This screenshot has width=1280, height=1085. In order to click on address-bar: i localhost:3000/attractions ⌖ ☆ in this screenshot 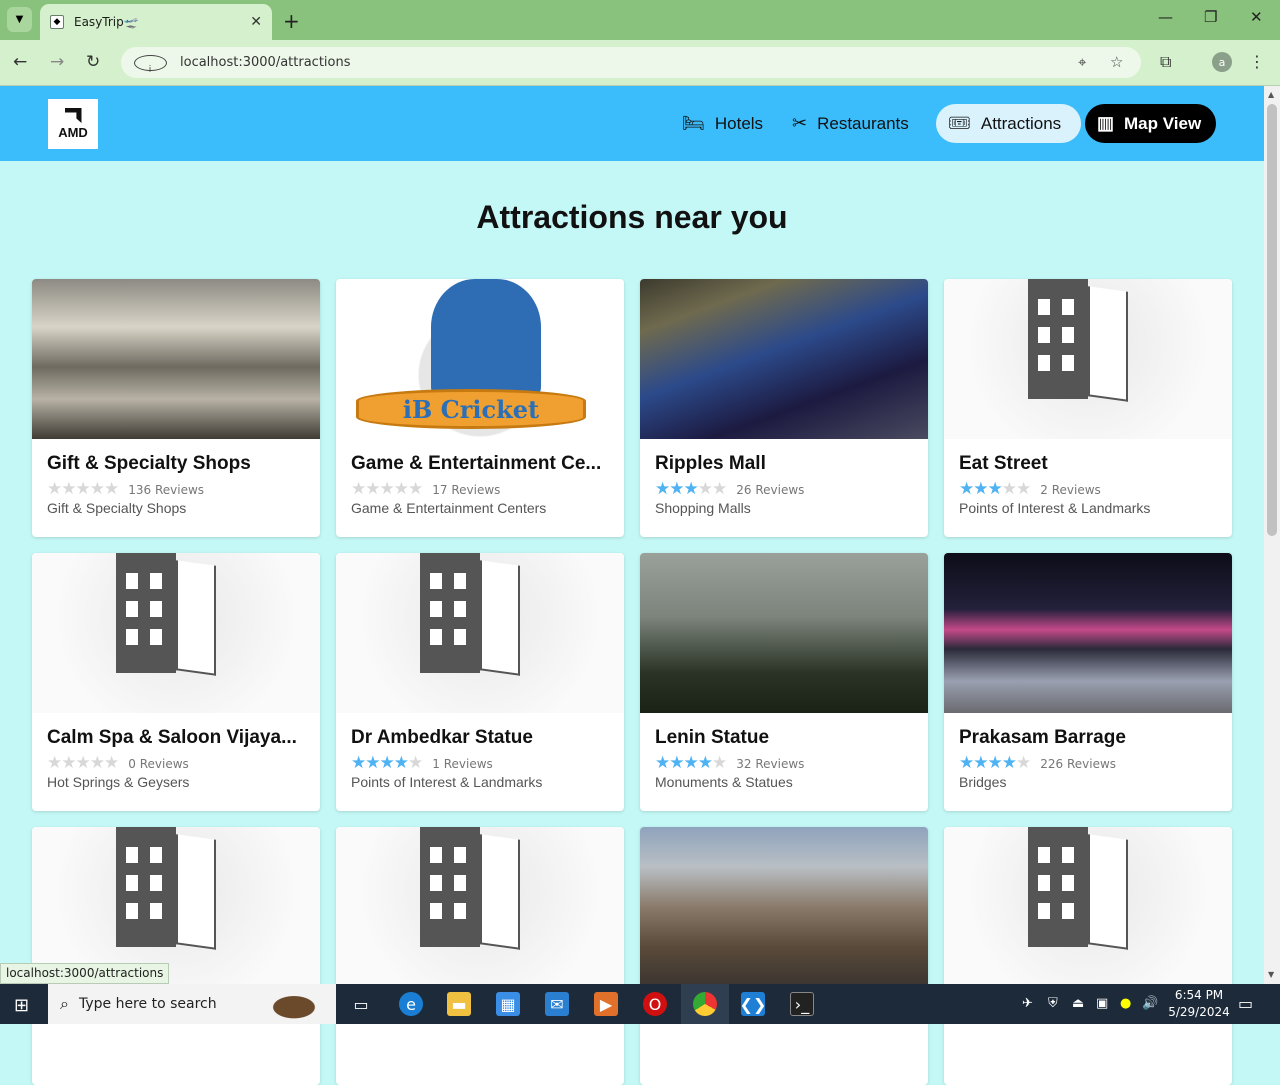, I will do `click(631, 62)`.